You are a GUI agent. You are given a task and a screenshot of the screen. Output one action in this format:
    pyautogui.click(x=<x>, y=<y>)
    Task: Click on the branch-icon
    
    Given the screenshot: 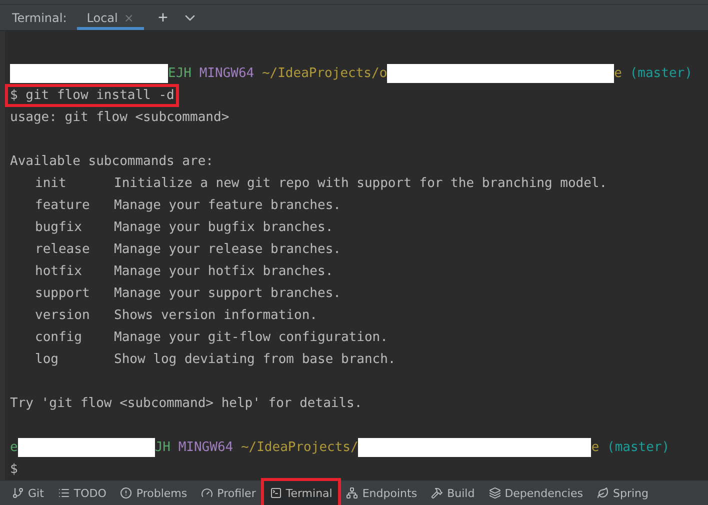 What is the action you would take?
    pyautogui.click(x=18, y=493)
    